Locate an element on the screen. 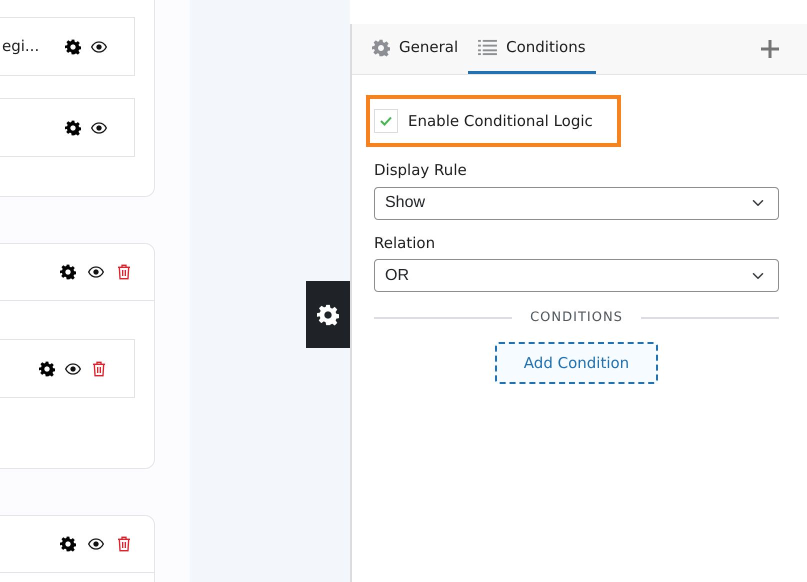 Image resolution: width=807 pixels, height=582 pixels. select-field: OR is located at coordinates (576, 275).